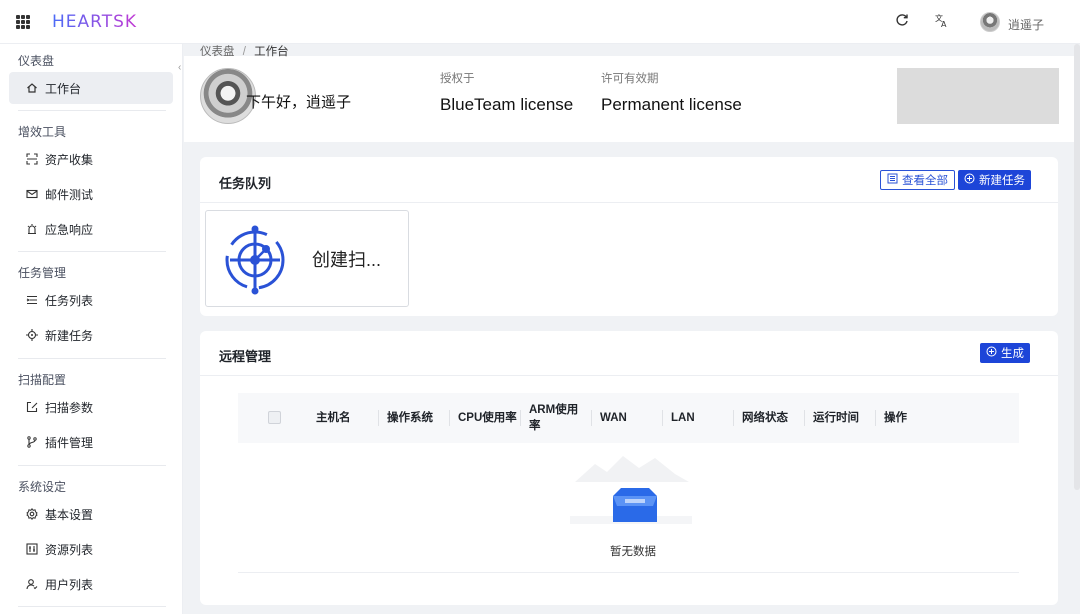  I want to click on sidebar-group-dashboard: 仪表盘, so click(36, 61).